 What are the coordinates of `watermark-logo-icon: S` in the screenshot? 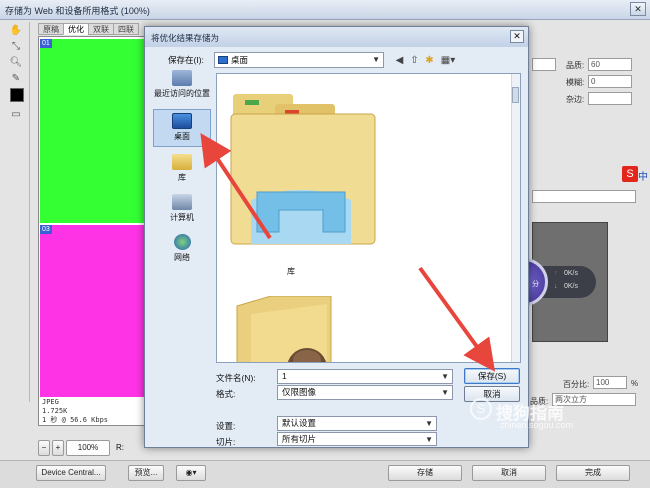 It's located at (481, 409).